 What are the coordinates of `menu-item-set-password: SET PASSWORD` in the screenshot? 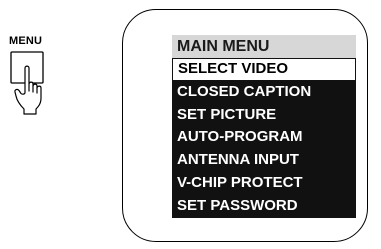 It's located at (264, 206).